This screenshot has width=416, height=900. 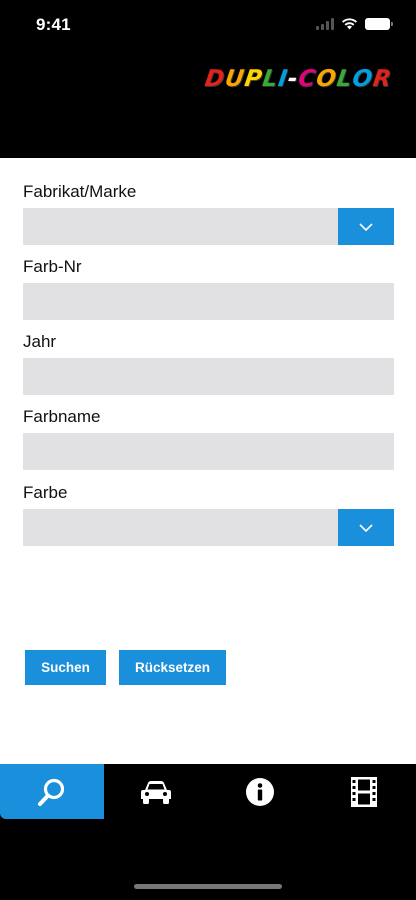 What do you see at coordinates (298, 79) in the screenshot?
I see `dupli-color-logo: DUPLI-COLOR` at bounding box center [298, 79].